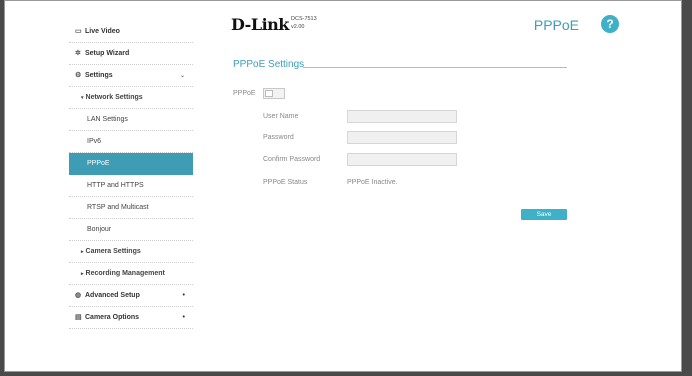 This screenshot has width=692, height=376. Describe the element at coordinates (131, 142) in the screenshot. I see `sidebar-item-ipv6: IPv6` at that location.